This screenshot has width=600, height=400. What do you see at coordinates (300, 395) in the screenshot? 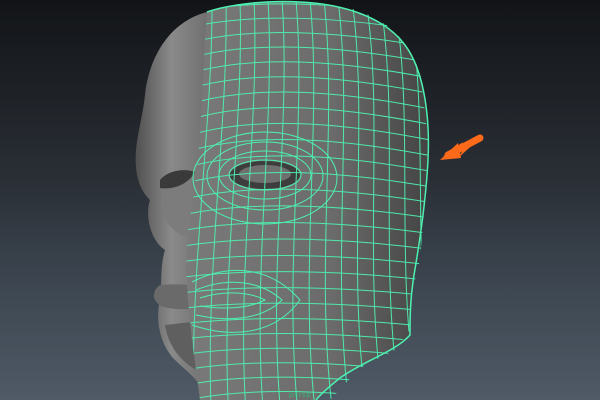
I see `camera-name-label: persp` at bounding box center [300, 395].